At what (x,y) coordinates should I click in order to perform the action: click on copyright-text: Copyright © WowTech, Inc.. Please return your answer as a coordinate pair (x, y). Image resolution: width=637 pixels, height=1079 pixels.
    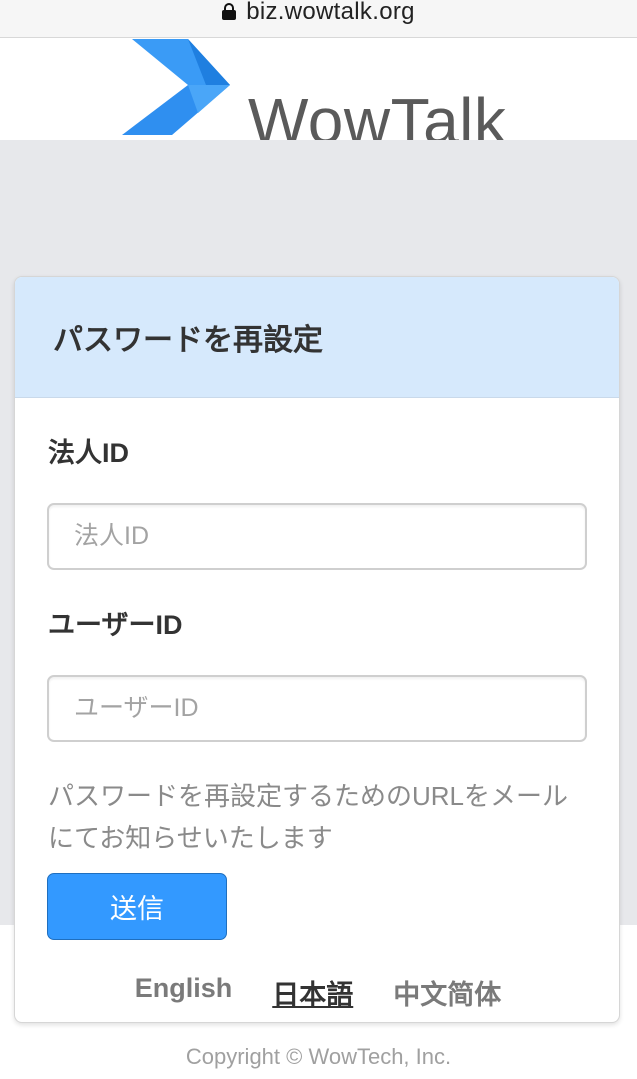
    Looking at the image, I should click on (318, 1056).